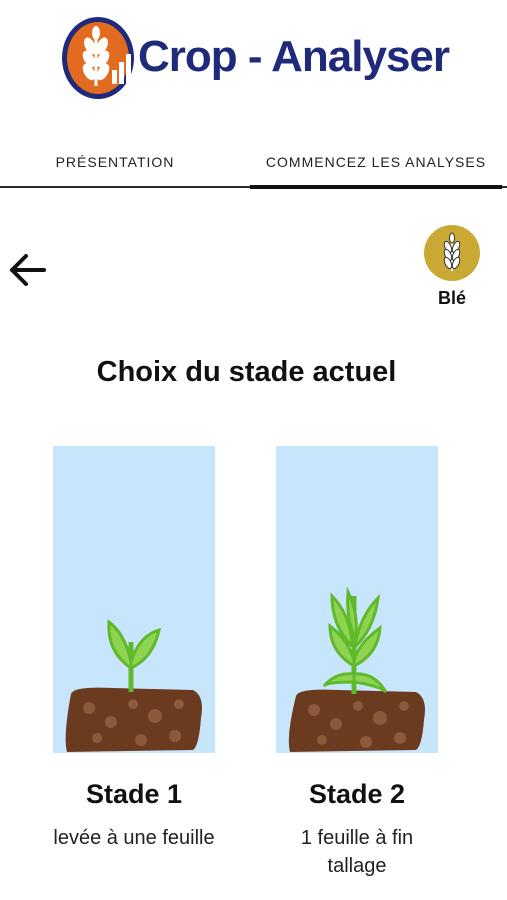 The width and height of the screenshot is (507, 900). Describe the element at coordinates (28, 270) in the screenshot. I see `back-arrow-icon` at that location.